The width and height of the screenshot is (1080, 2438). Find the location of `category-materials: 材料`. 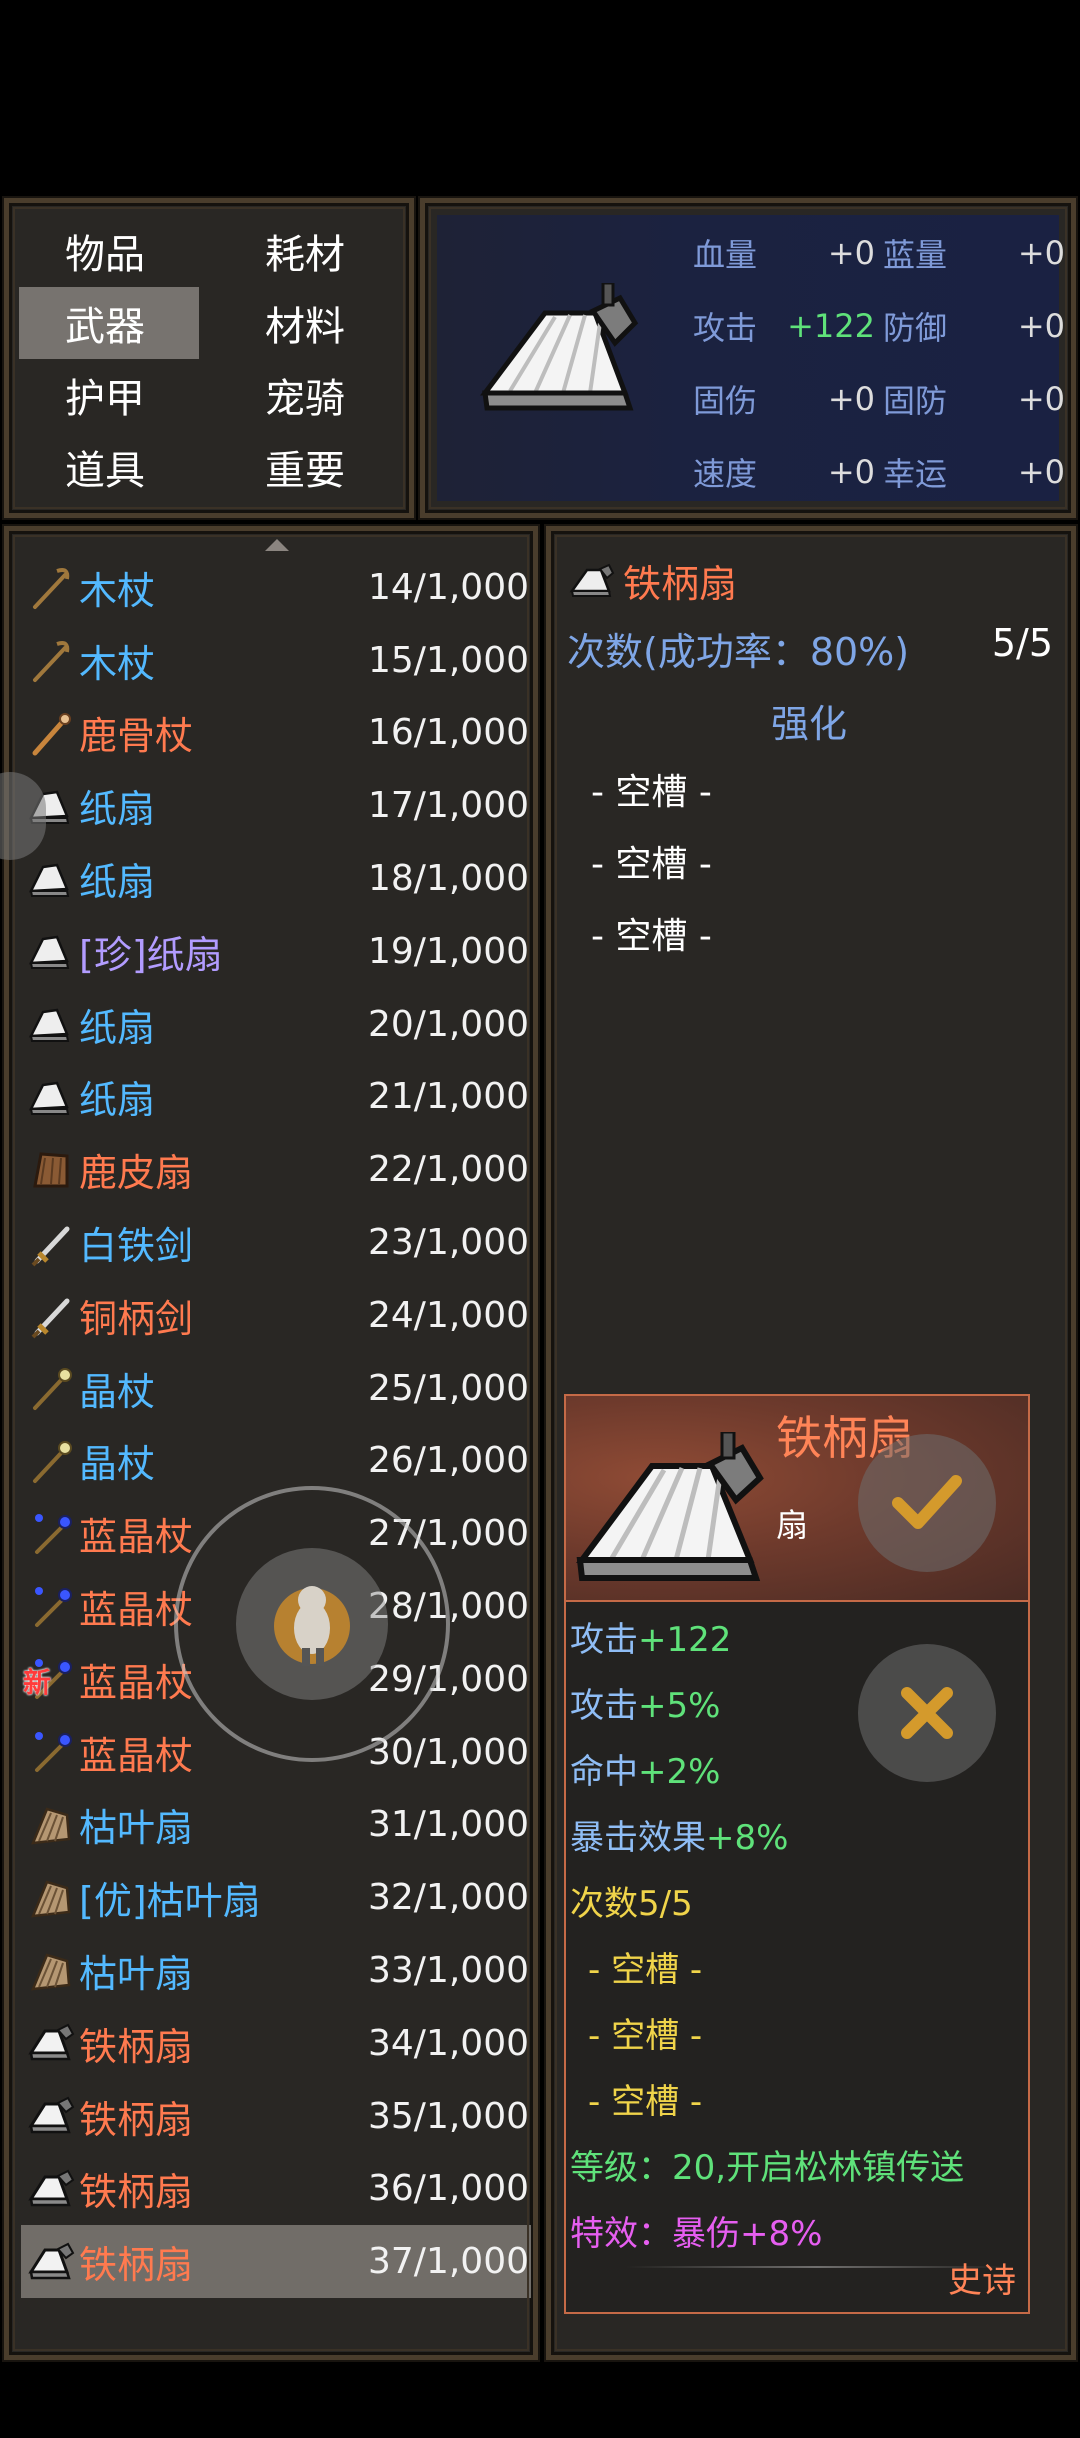

category-materials: 材料 is located at coordinates (309, 323).